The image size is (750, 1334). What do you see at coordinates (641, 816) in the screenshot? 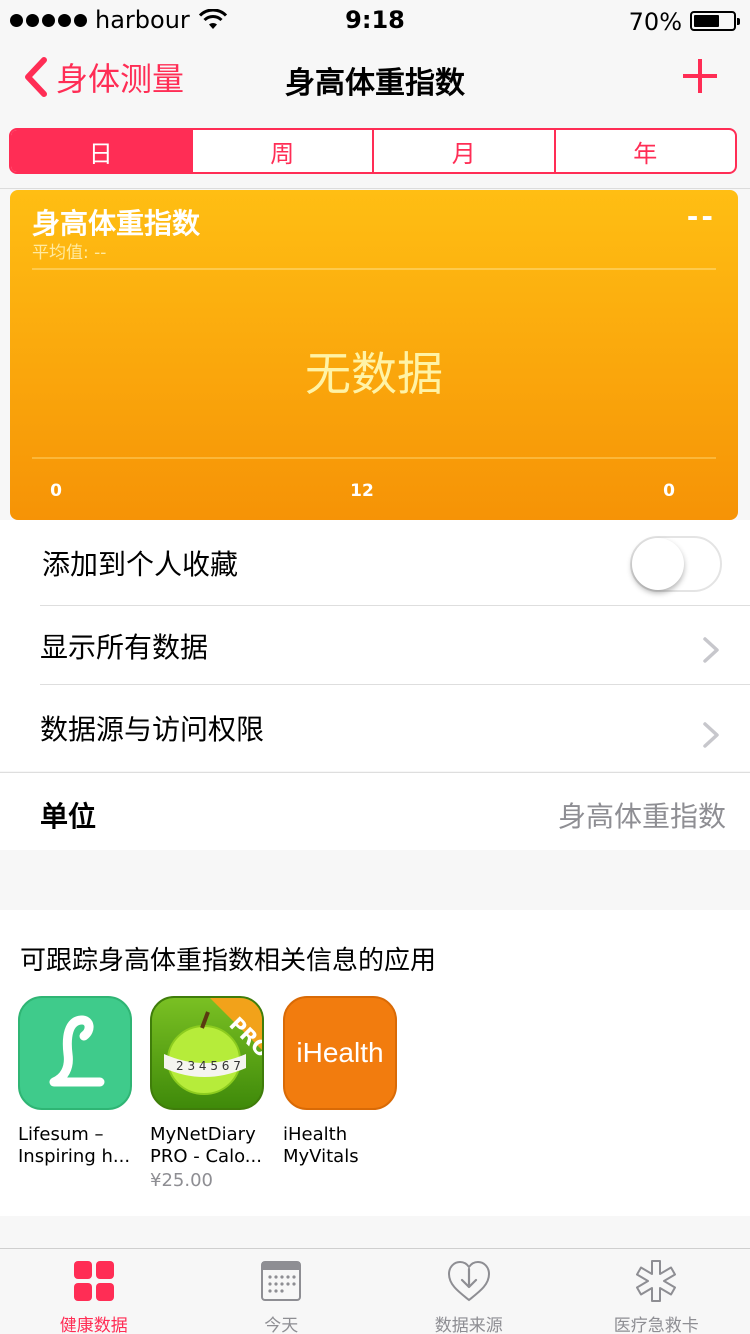
I see `unit-value: 身高体重指数` at bounding box center [641, 816].